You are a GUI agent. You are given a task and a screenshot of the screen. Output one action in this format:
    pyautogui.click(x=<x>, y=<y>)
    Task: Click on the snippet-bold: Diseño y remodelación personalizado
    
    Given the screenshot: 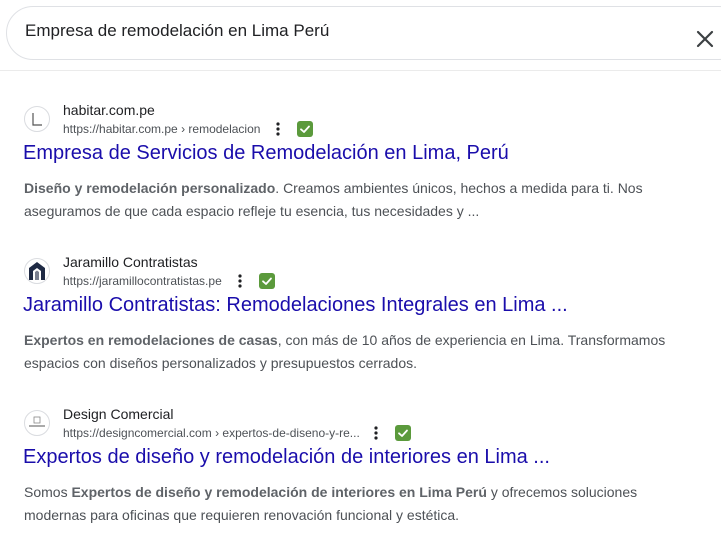 What is the action you would take?
    pyautogui.click(x=150, y=188)
    